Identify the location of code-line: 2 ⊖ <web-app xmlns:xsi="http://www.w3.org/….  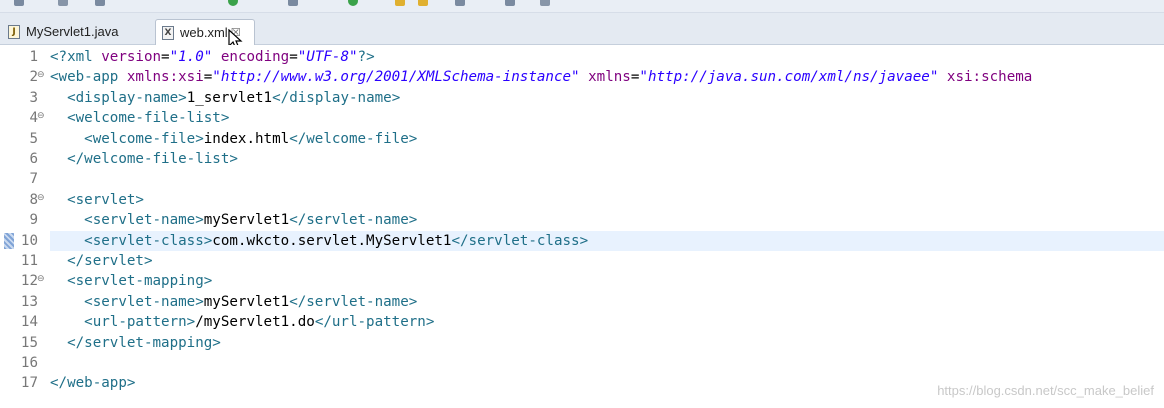
(582, 77).